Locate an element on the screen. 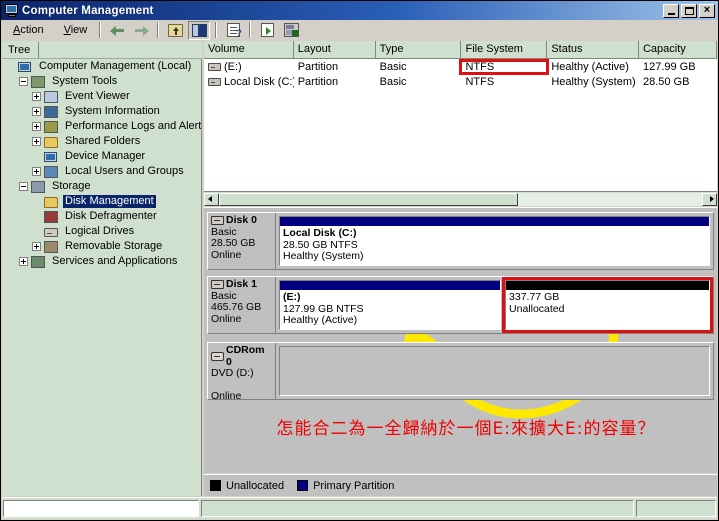 This screenshot has height=521, width=719. export-list-icon is located at coordinates (291, 30).